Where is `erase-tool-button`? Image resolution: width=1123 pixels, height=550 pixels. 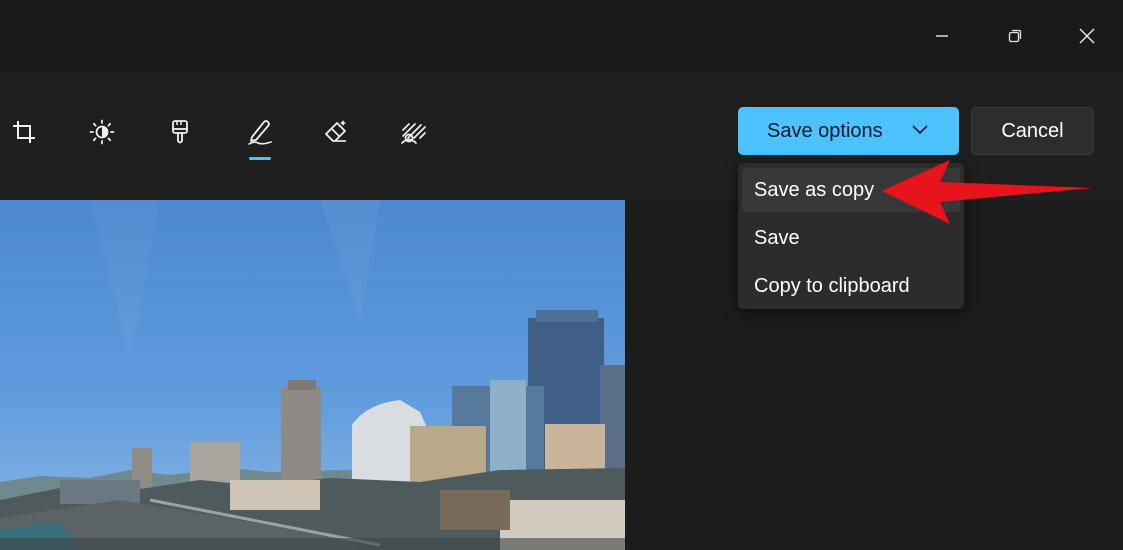
erase-tool-button is located at coordinates (336, 132).